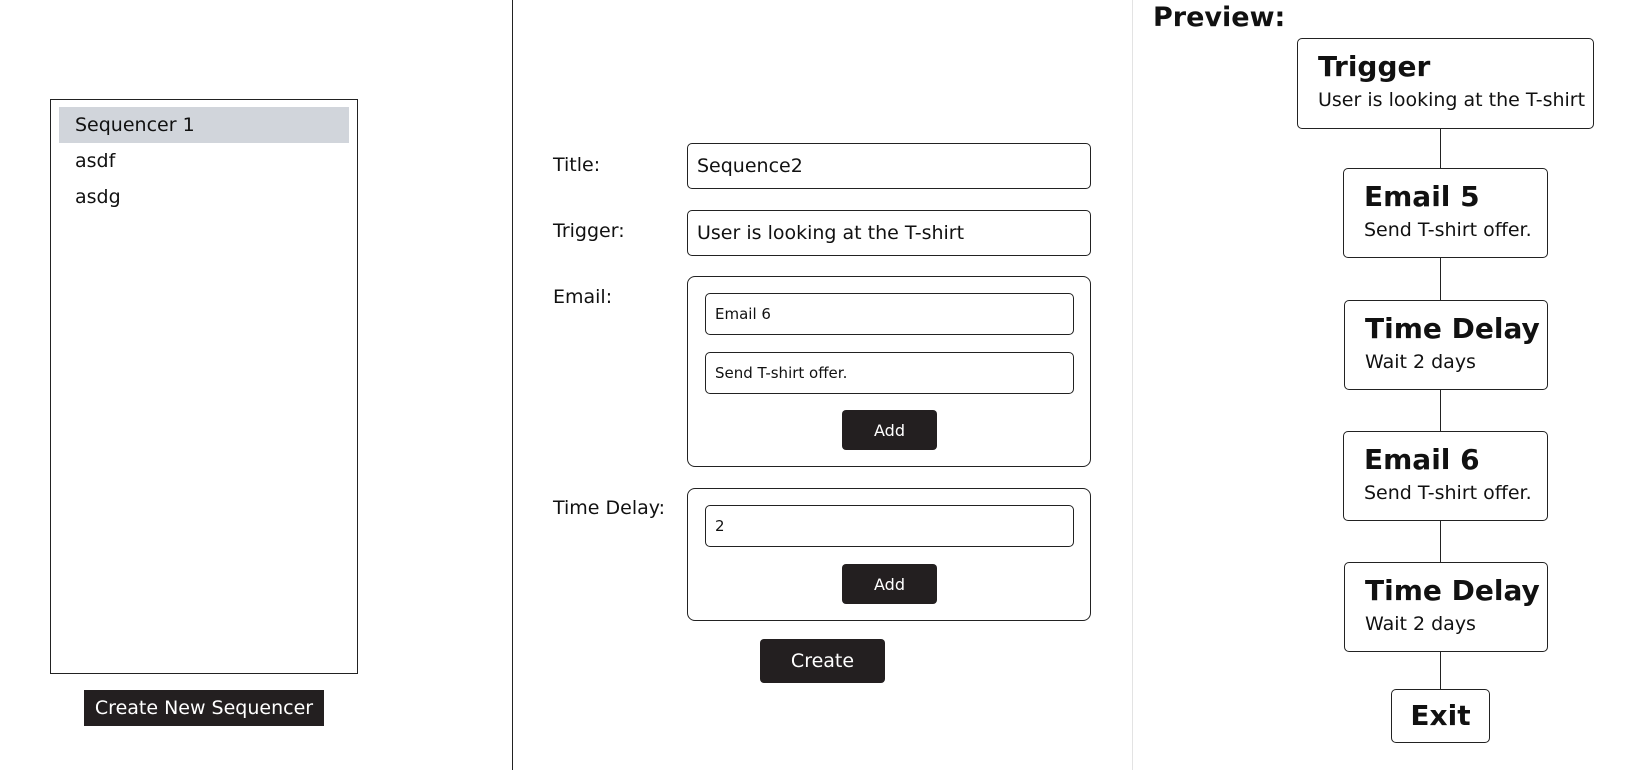 The image size is (1635, 770). What do you see at coordinates (1440, 716) in the screenshot?
I see `preview-node-exit: Exit` at bounding box center [1440, 716].